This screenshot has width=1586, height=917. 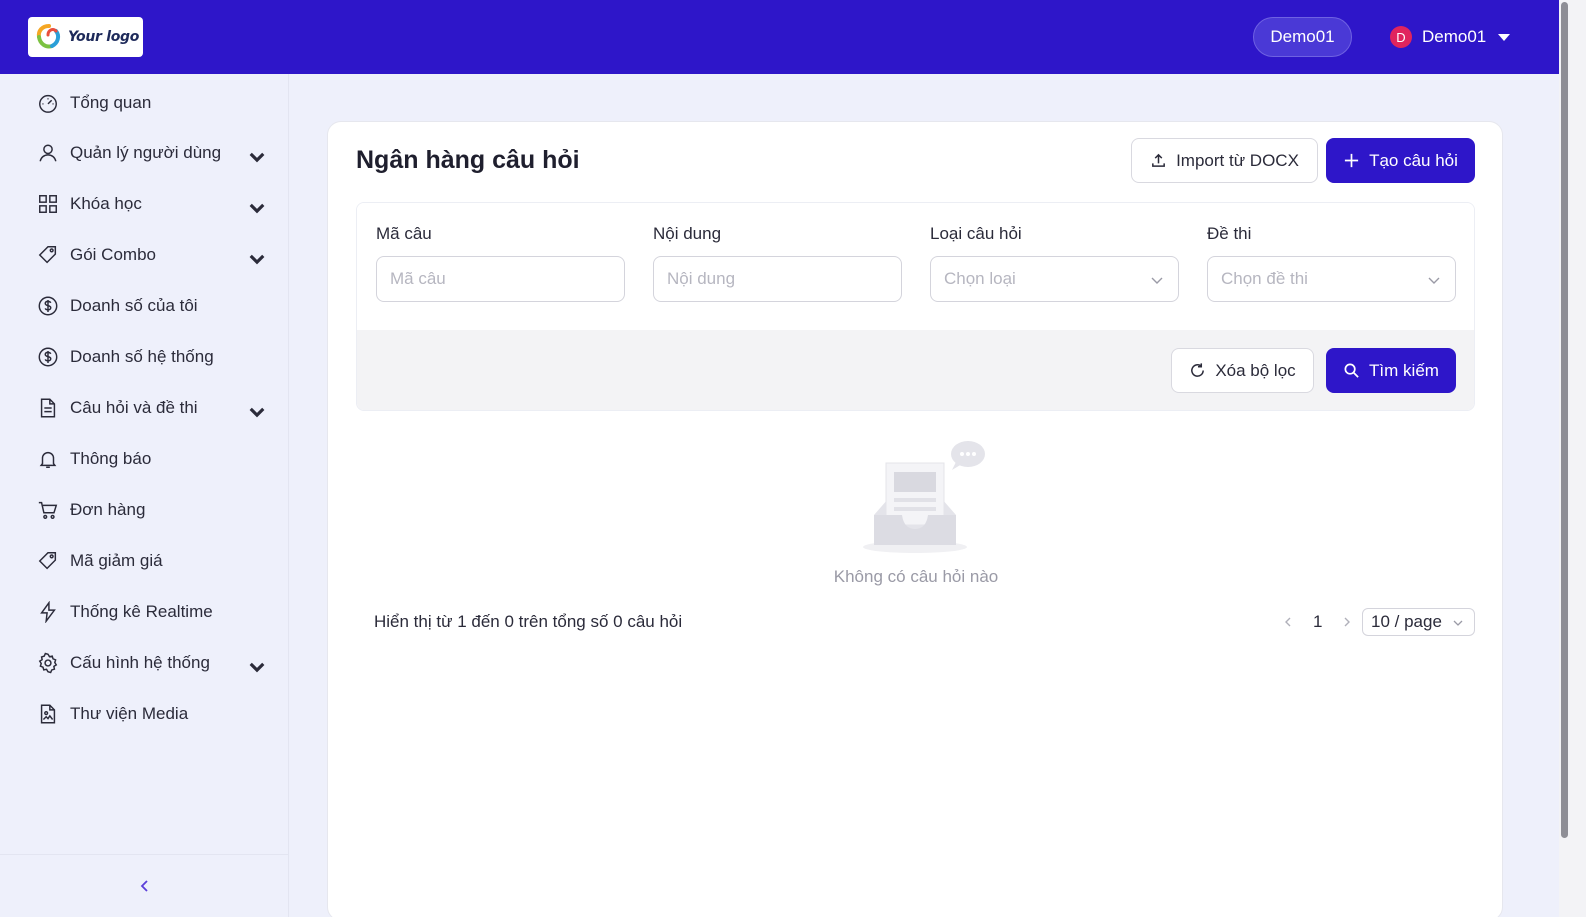 What do you see at coordinates (687, 233) in the screenshot?
I see `content-label: Nội dung` at bounding box center [687, 233].